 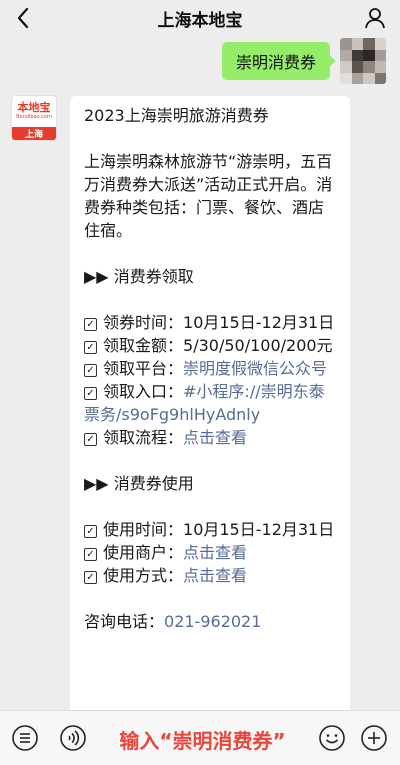 What do you see at coordinates (143, 322) in the screenshot?
I see `get-time-label: 领券时间：` at bounding box center [143, 322].